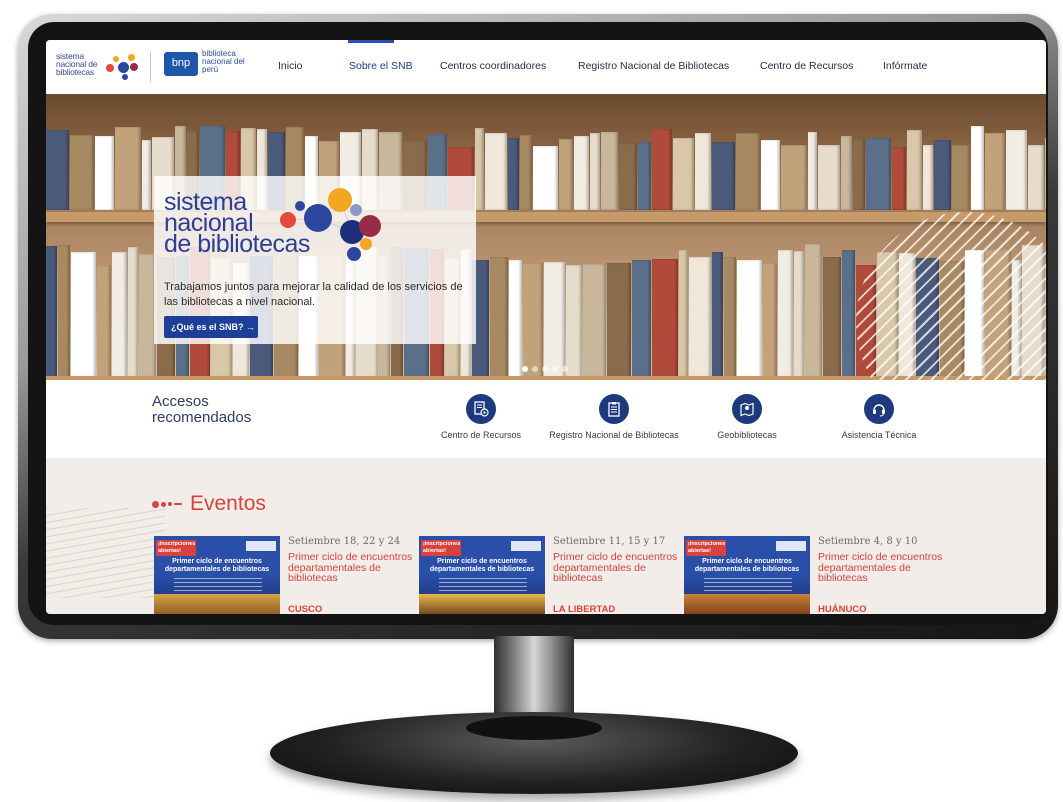 The image size is (1063, 802). What do you see at coordinates (223, 61) in the screenshot?
I see `bnp-logo-text: biblioteca nacional del perú` at bounding box center [223, 61].